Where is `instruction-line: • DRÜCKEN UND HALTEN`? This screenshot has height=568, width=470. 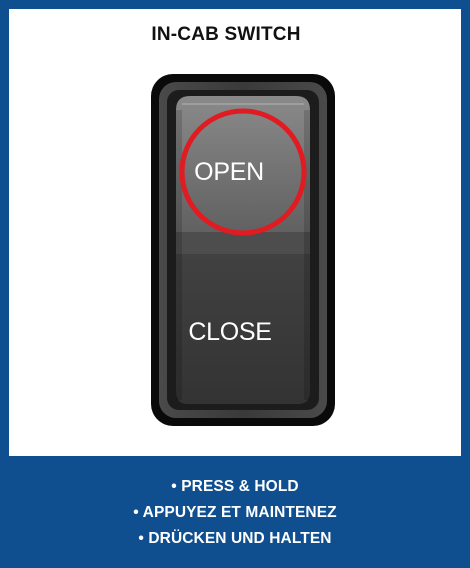 instruction-line: • DRÜCKEN UND HALTEN is located at coordinates (235, 538).